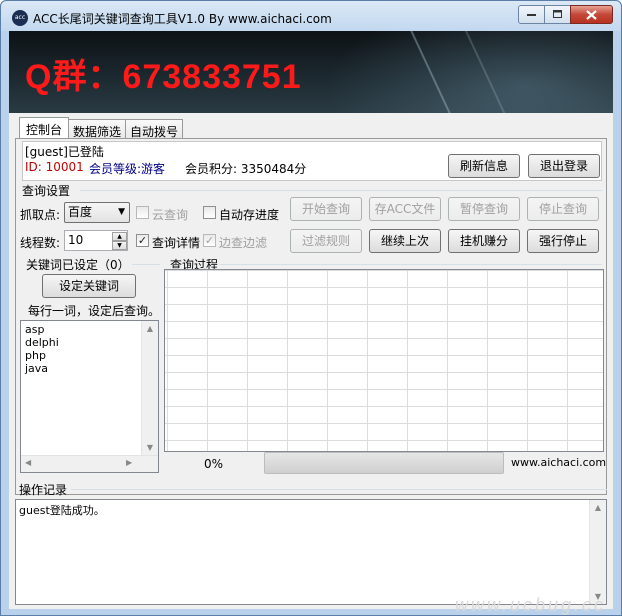  I want to click on save-acc-button: 存ACC文件, so click(405, 209).